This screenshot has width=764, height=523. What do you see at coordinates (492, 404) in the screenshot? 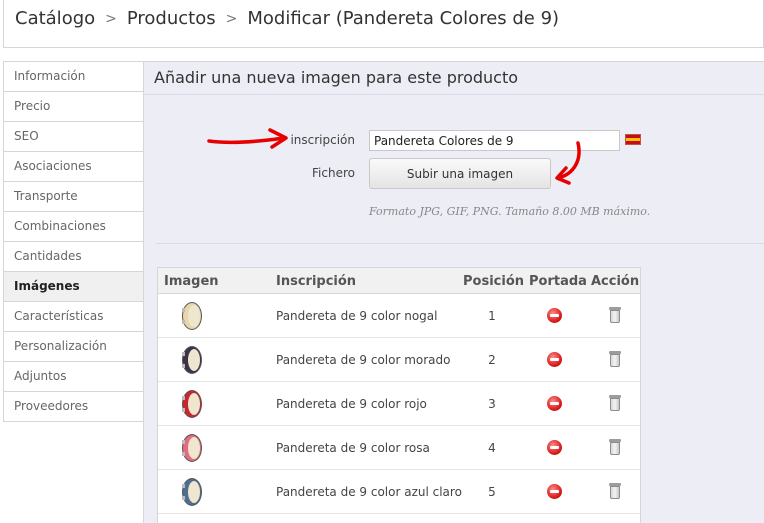
I see `row-position: 3` at bounding box center [492, 404].